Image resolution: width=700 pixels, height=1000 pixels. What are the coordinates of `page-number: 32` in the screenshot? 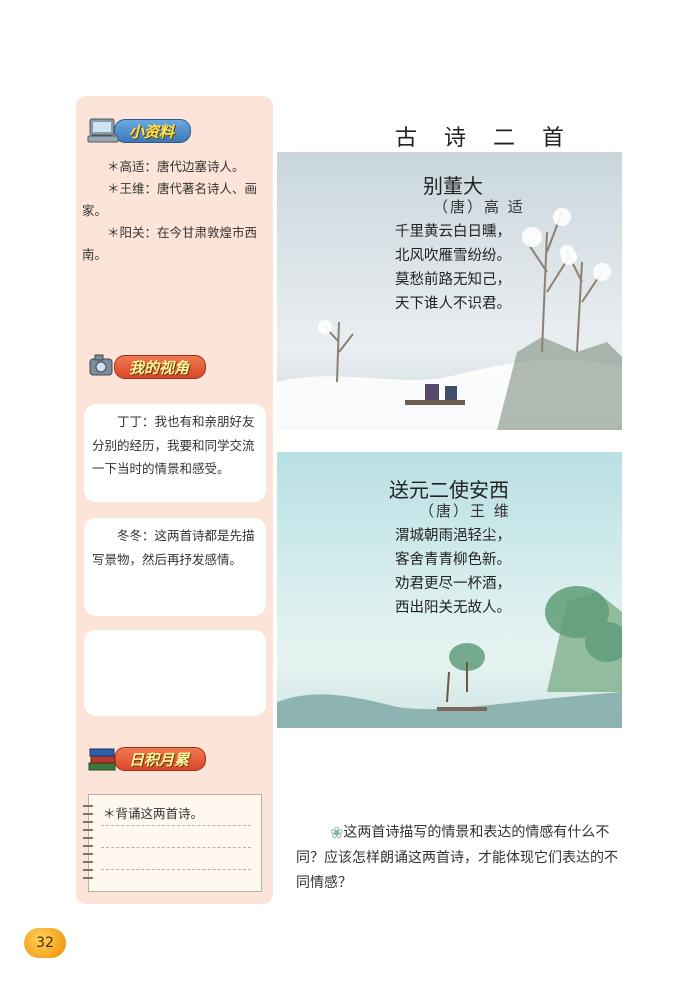 It's located at (45, 943).